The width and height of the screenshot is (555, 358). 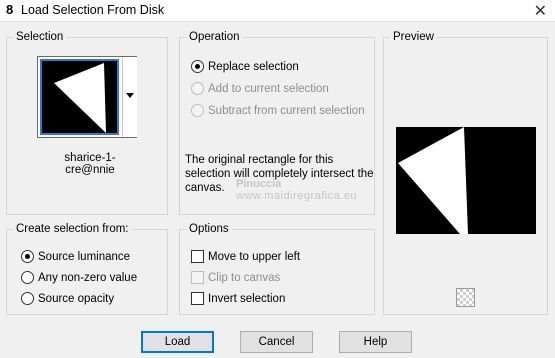 I want to click on radio-source-opacity: Source opacity, so click(x=67, y=298).